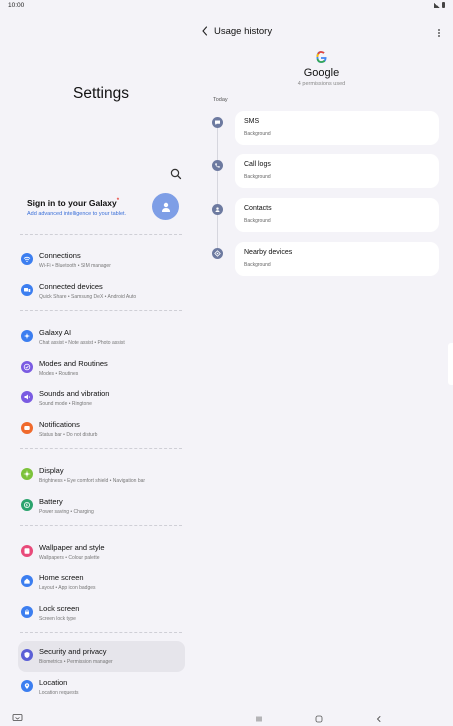  I want to click on battery-icon, so click(27, 505).